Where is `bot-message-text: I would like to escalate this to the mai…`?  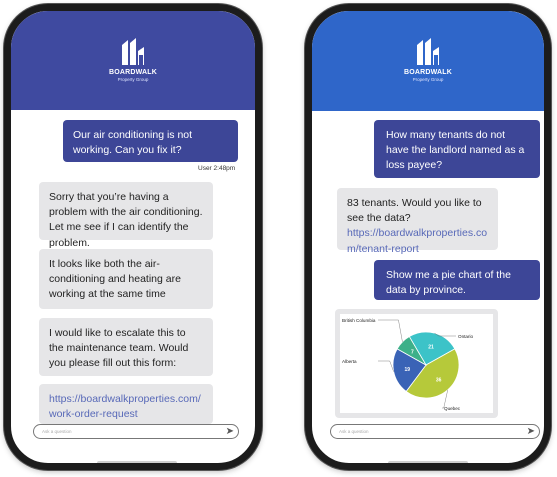 bot-message-text: I would like to escalate this to the mai… is located at coordinates (119, 348).